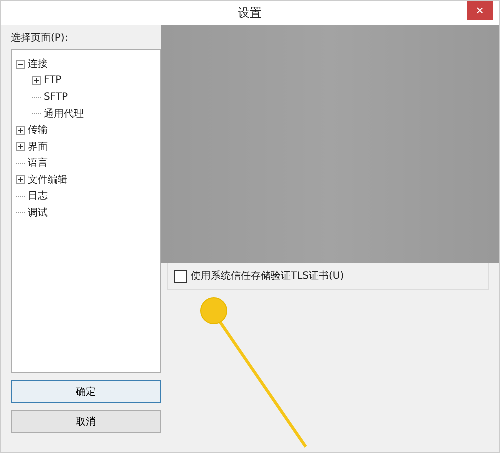  What do you see at coordinates (20, 64) in the screenshot?
I see `collapse-icon` at bounding box center [20, 64].